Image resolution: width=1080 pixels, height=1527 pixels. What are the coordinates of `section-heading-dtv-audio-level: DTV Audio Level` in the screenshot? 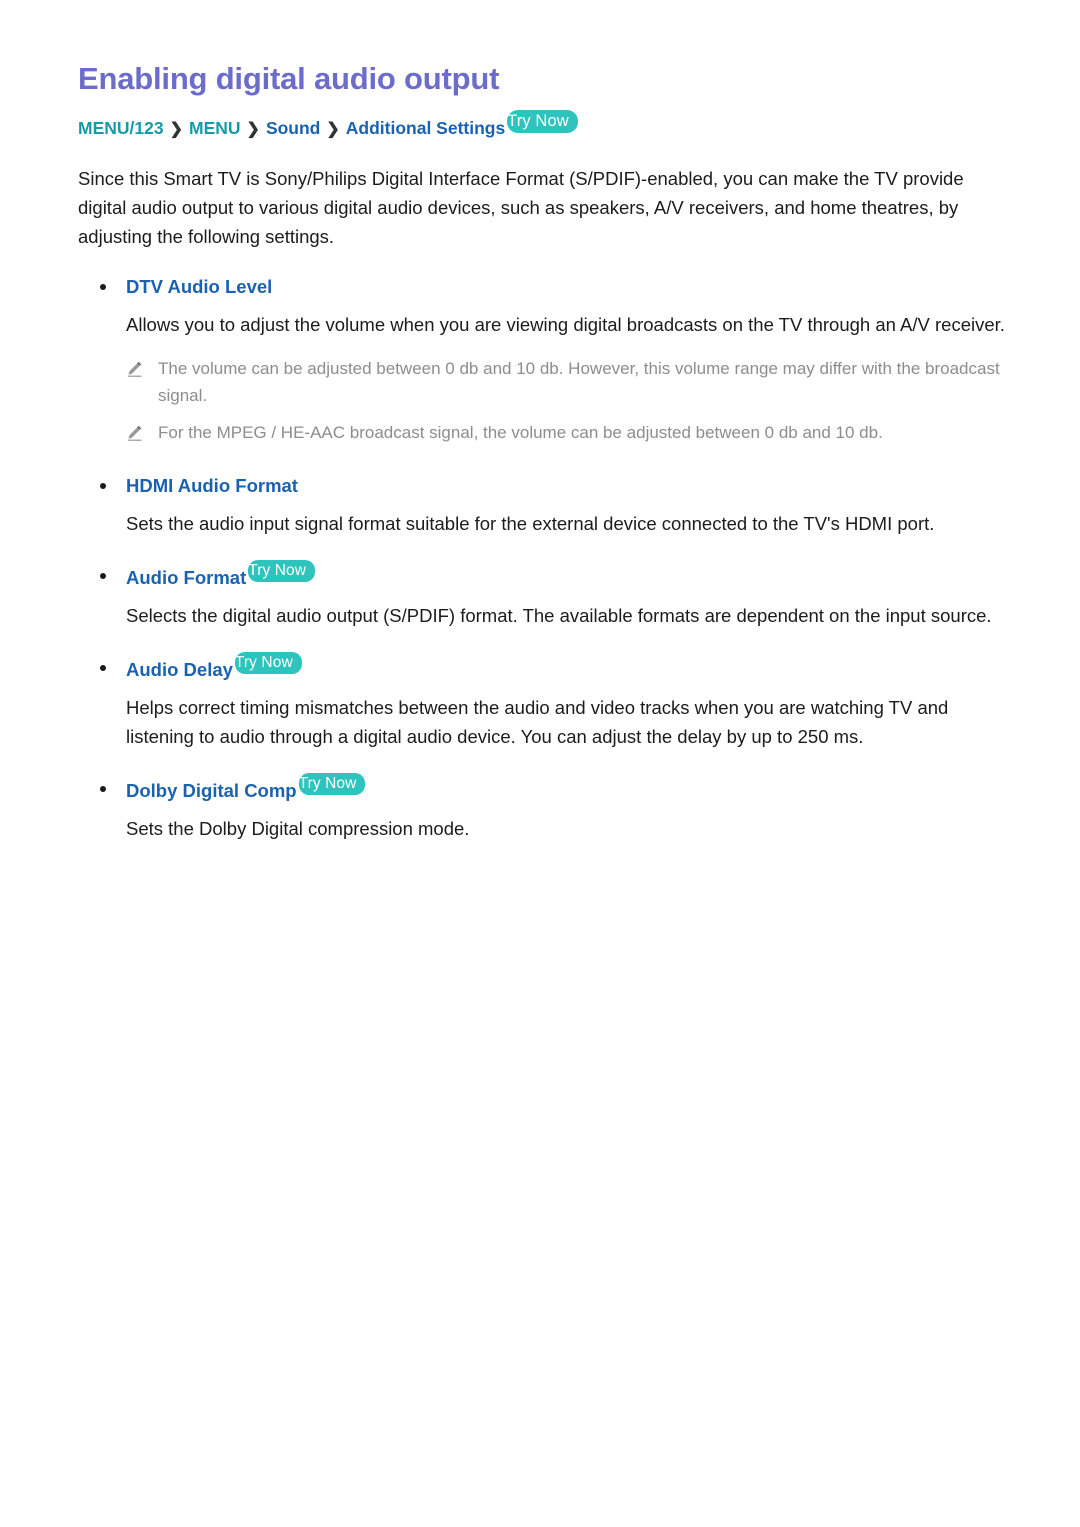 It's located at (544, 286).